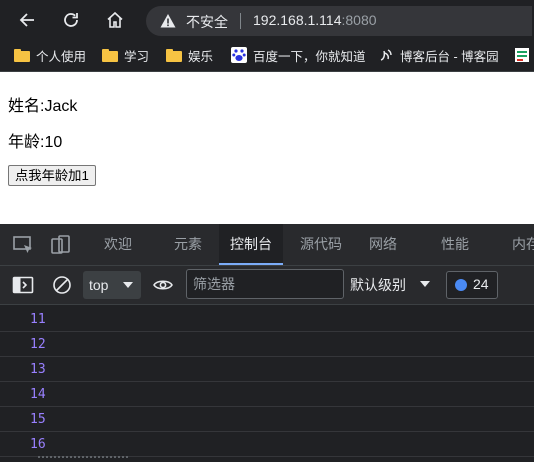 The width and height of the screenshot is (534, 462). I want to click on console-row: 14, so click(267, 394).